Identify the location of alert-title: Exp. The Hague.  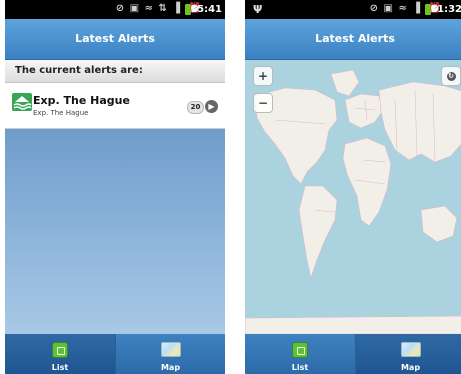
(81, 100).